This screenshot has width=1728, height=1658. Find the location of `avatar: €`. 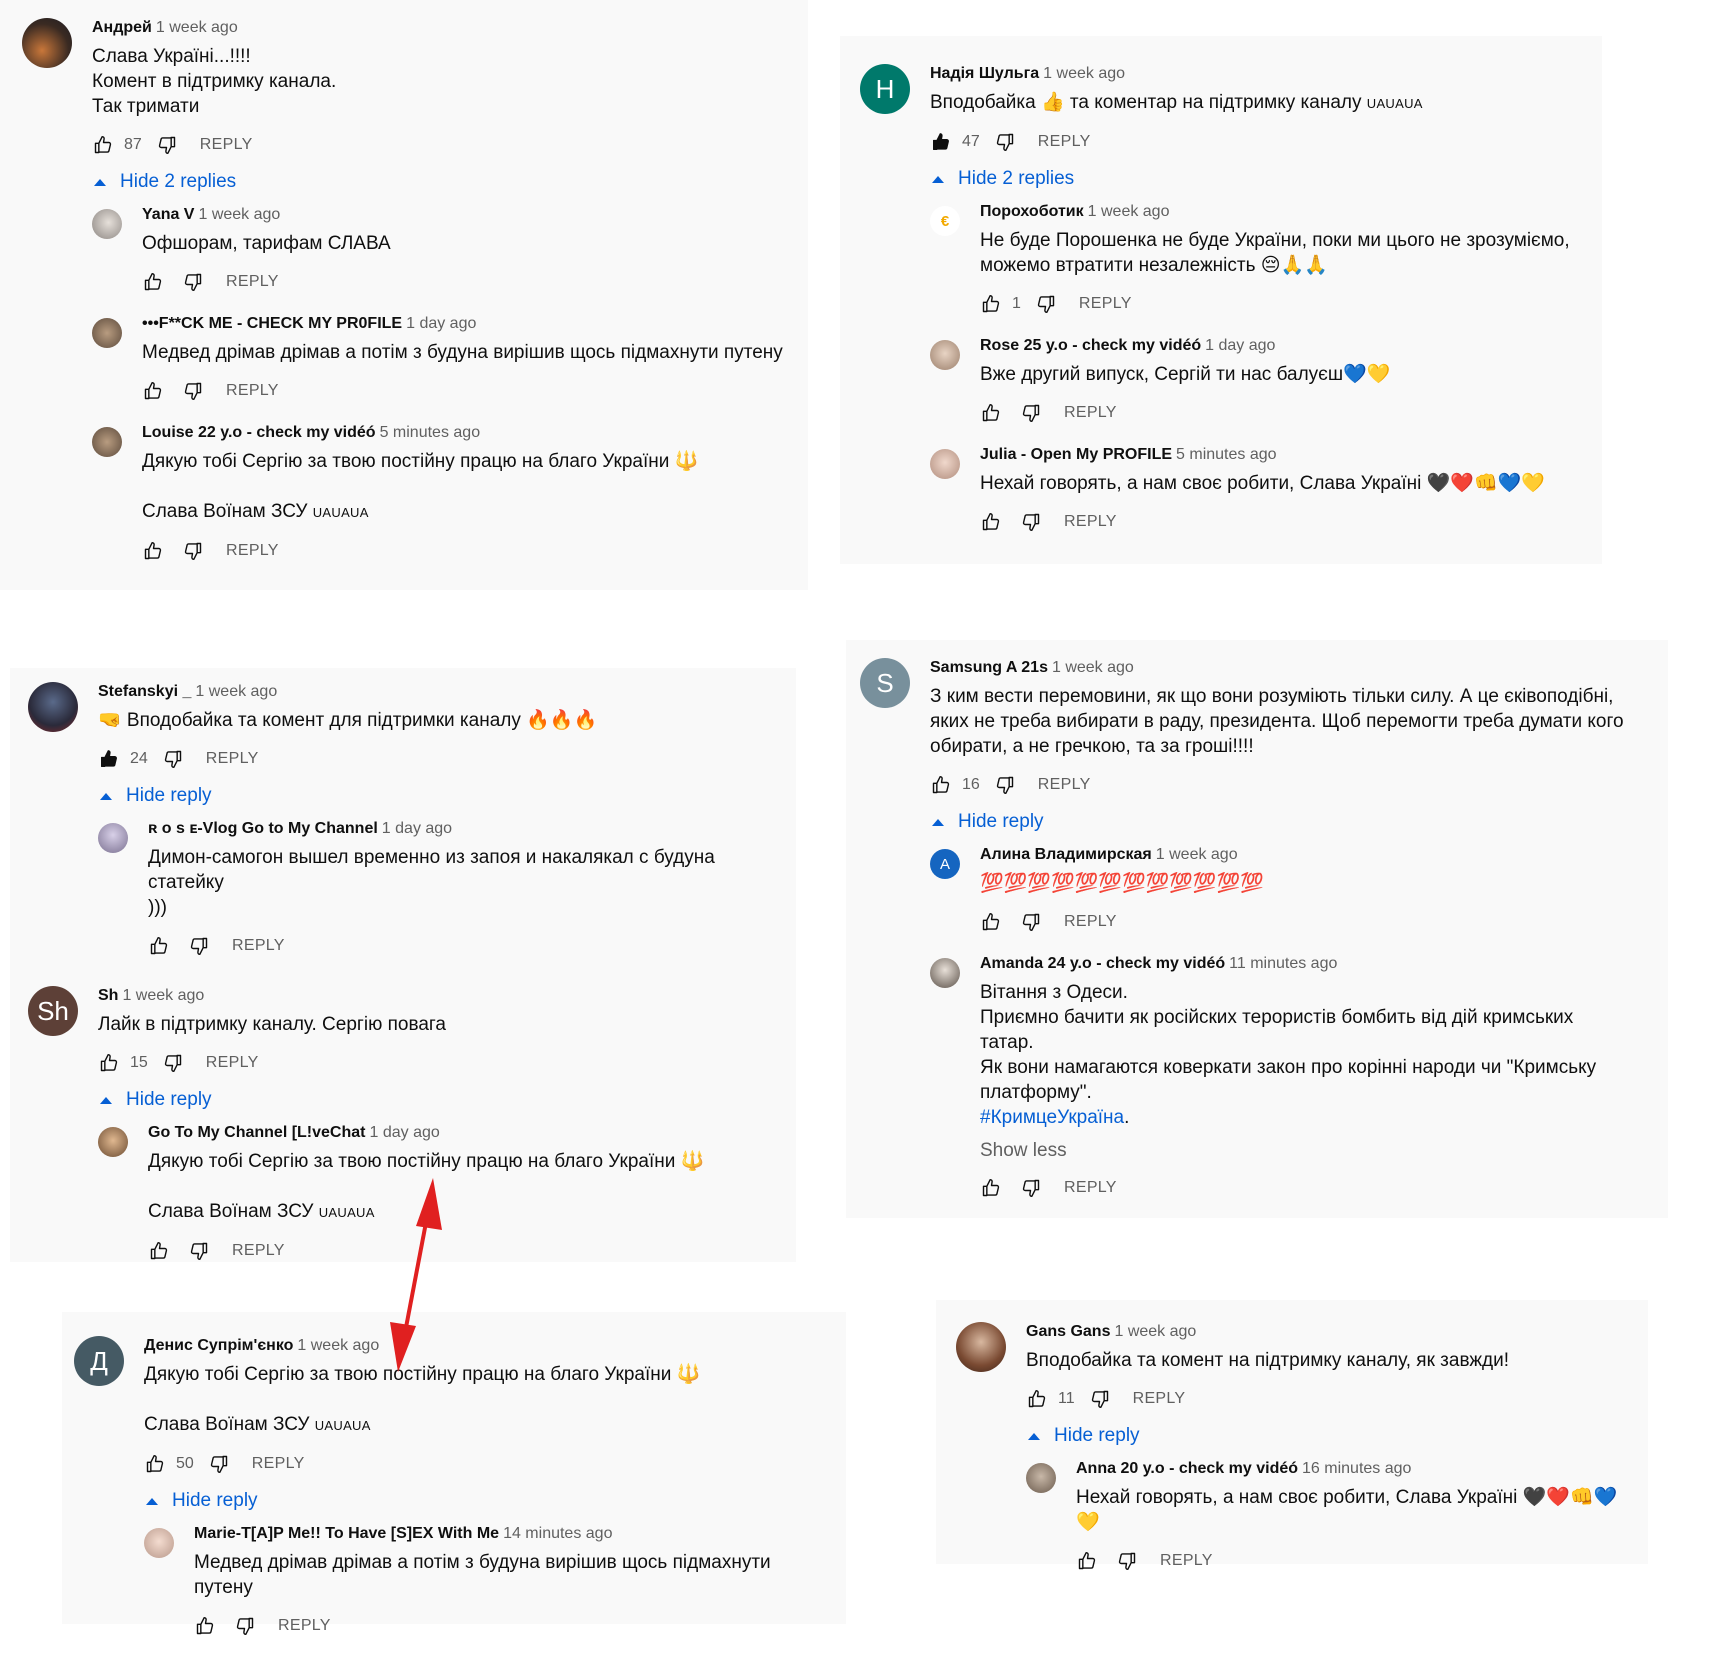

avatar: € is located at coordinates (945, 221).